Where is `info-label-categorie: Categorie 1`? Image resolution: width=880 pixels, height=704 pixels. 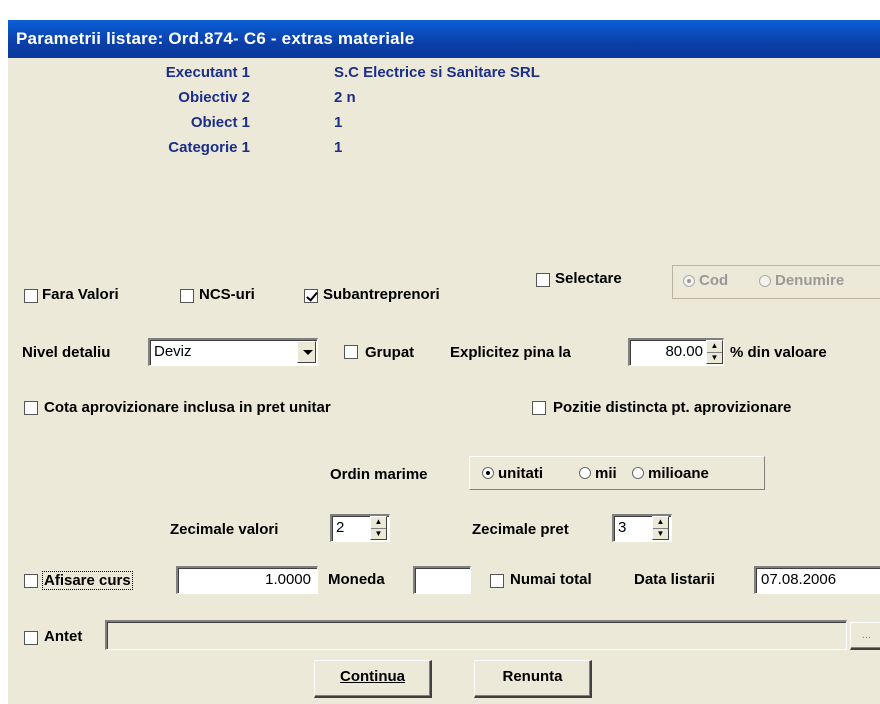
info-label-categorie: Categorie 1 is located at coordinates (209, 147).